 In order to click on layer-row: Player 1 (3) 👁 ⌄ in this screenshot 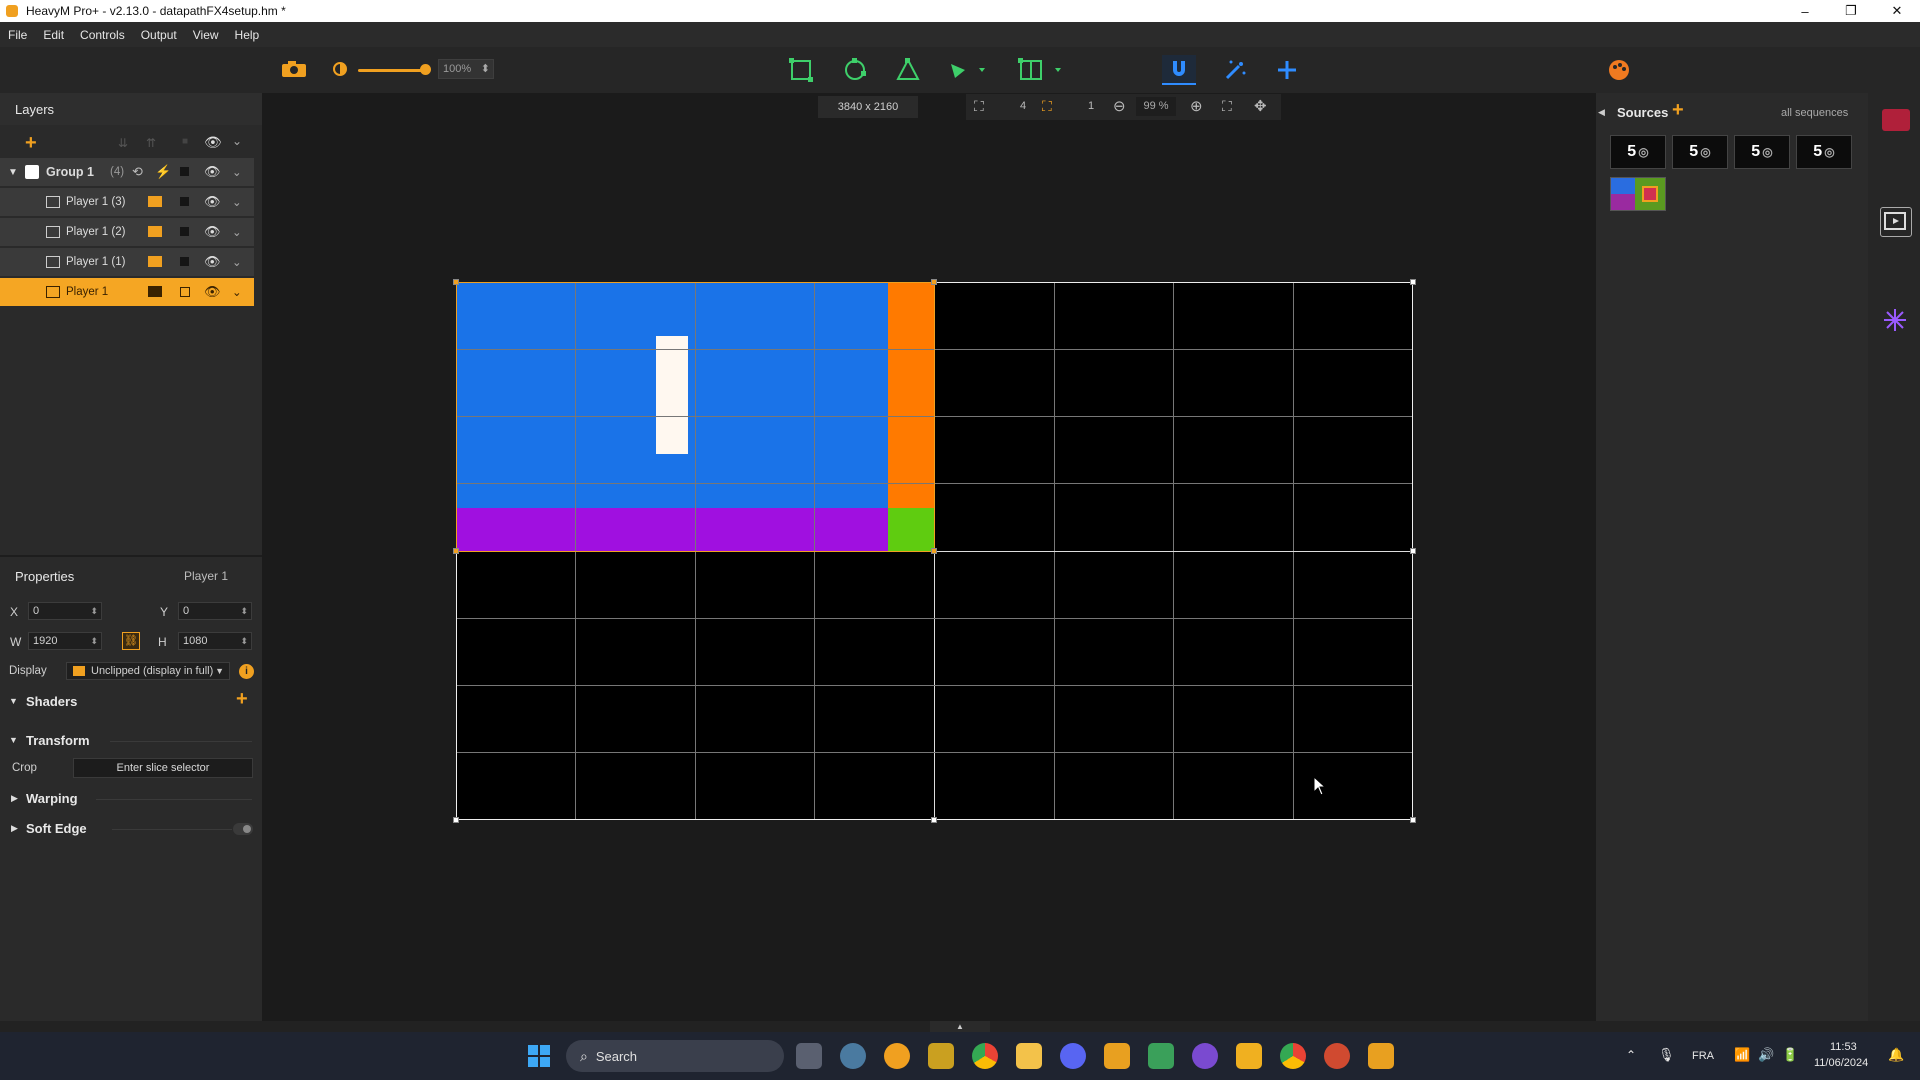, I will do `click(127, 202)`.